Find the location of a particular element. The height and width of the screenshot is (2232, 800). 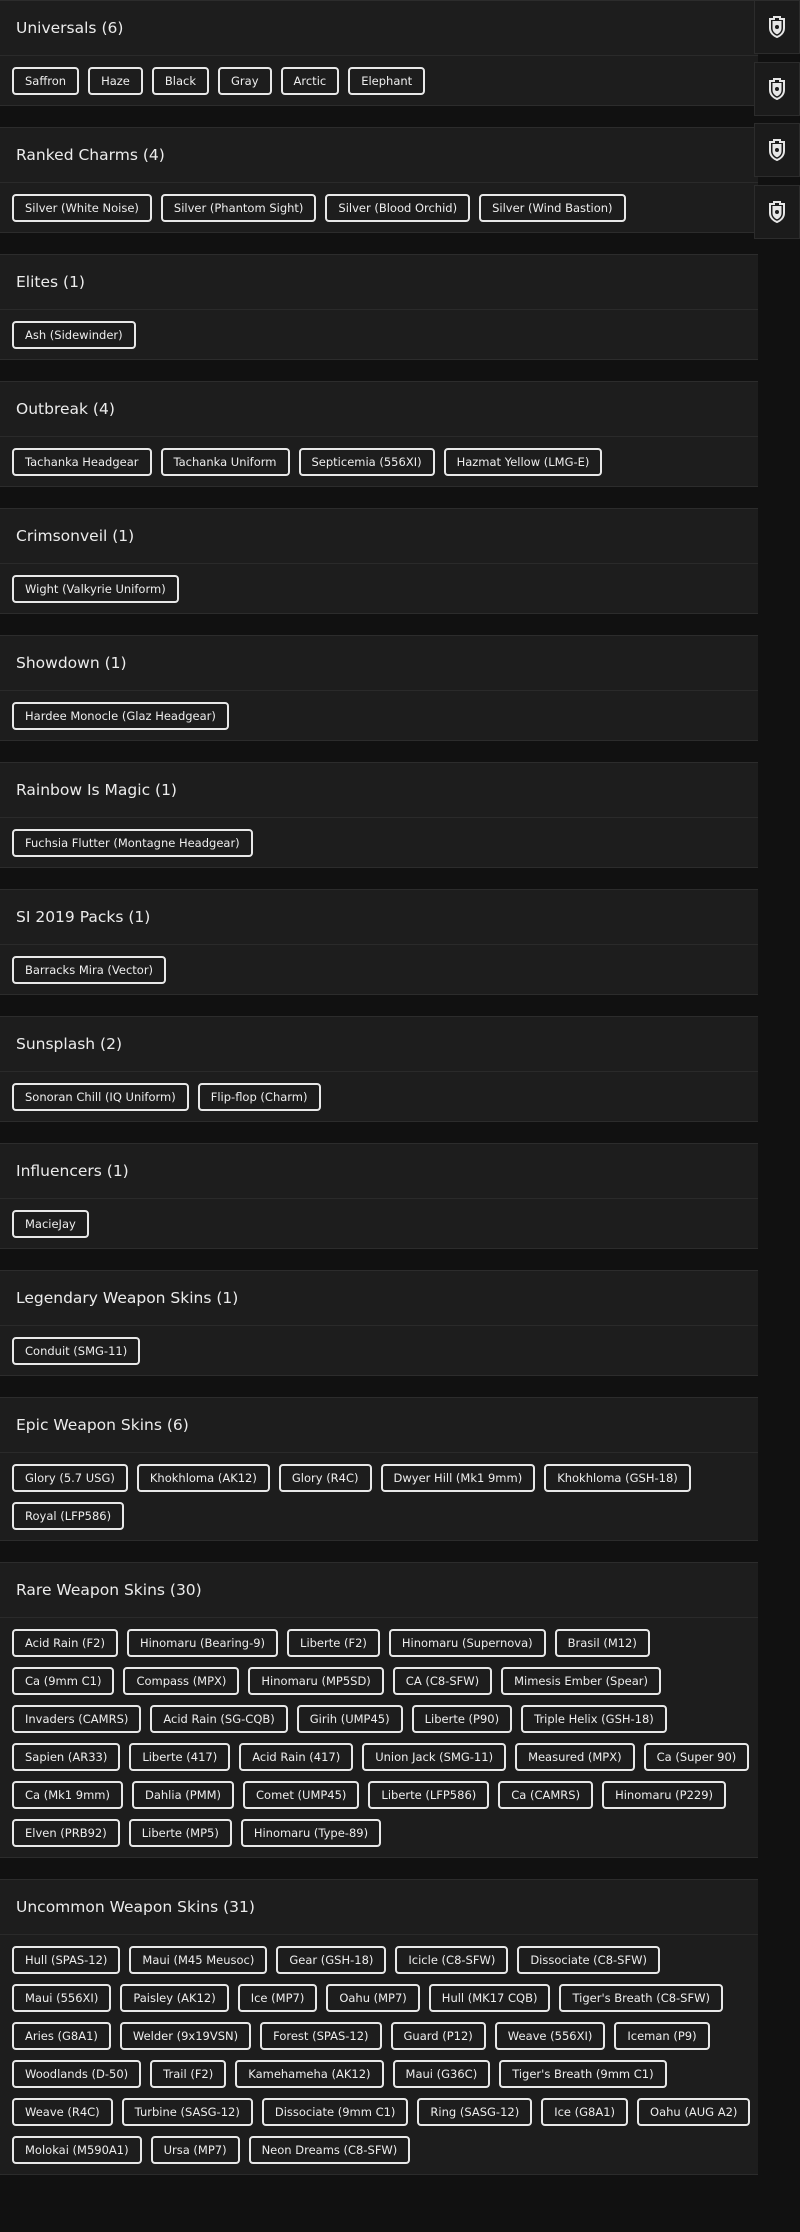

item-chip: Dissociate (C8-SFW) is located at coordinates (588, 1960).